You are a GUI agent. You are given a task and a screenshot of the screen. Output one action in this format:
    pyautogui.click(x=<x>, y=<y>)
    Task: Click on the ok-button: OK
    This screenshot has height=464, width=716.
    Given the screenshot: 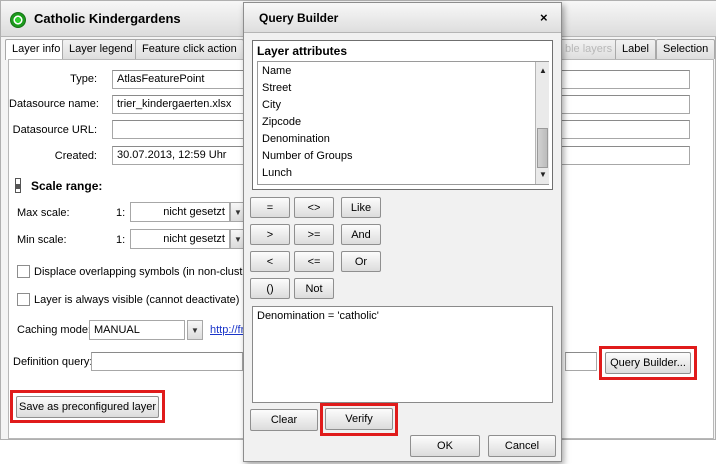 What is the action you would take?
    pyautogui.click(x=445, y=446)
    